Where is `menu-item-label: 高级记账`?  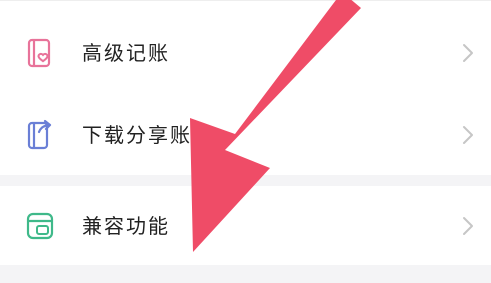 menu-item-label: 高级记账 is located at coordinates (126, 53).